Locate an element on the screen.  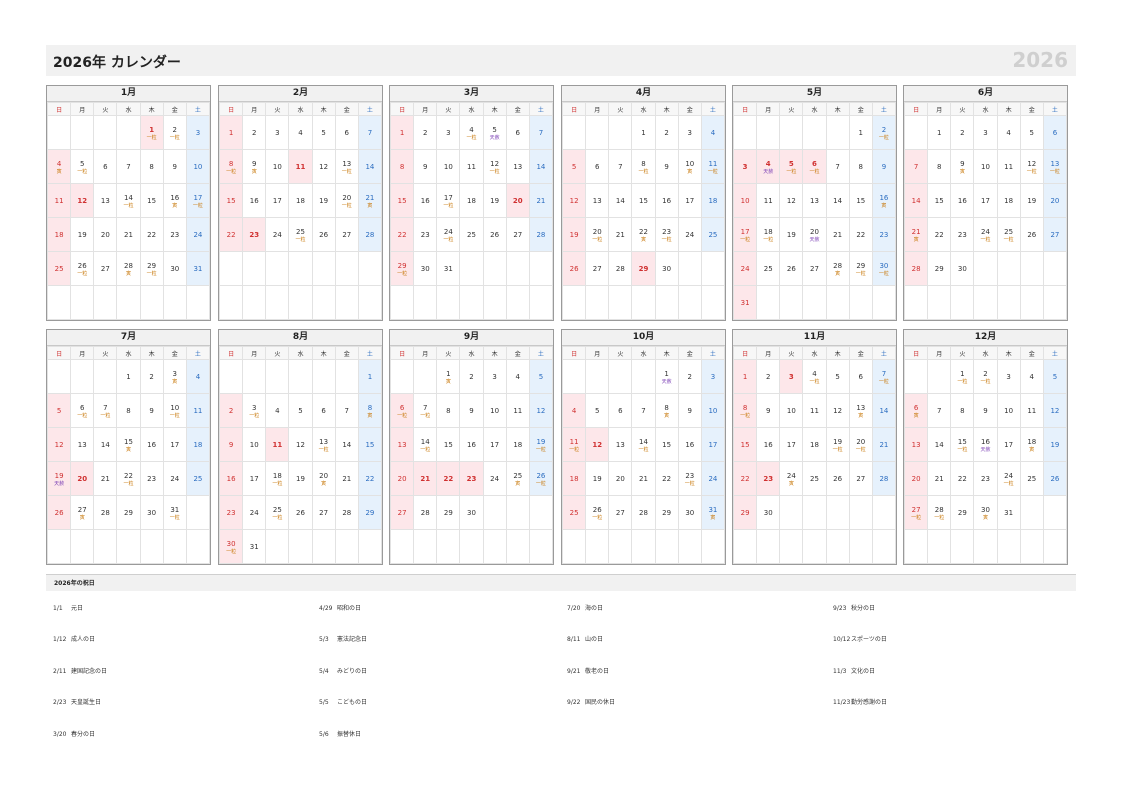
day-number: 2 is located at coordinates (174, 129).